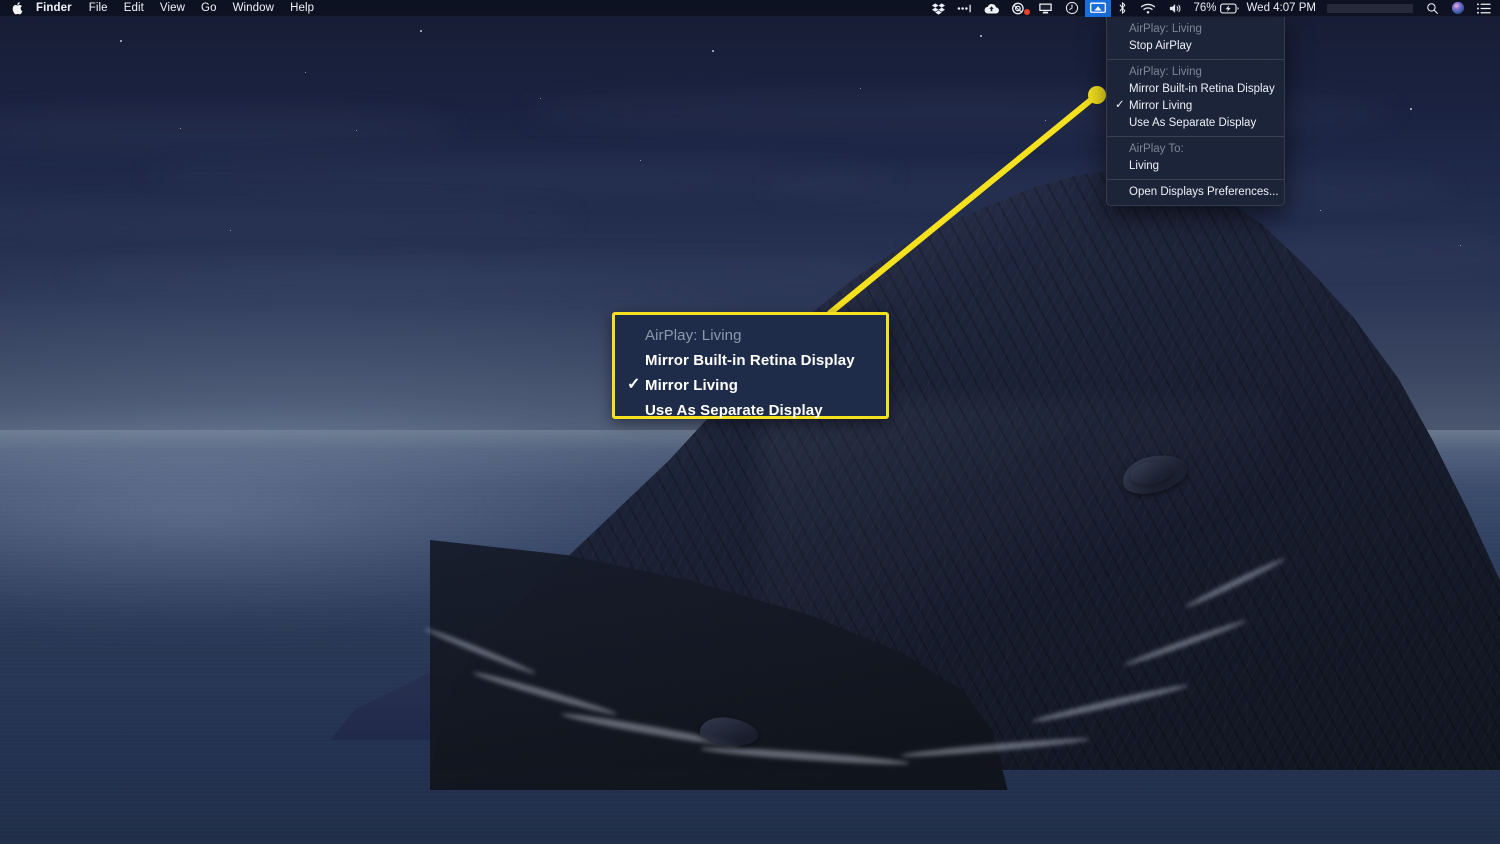 This screenshot has width=1500, height=844. I want to click on menu-window: Window, so click(254, 8).